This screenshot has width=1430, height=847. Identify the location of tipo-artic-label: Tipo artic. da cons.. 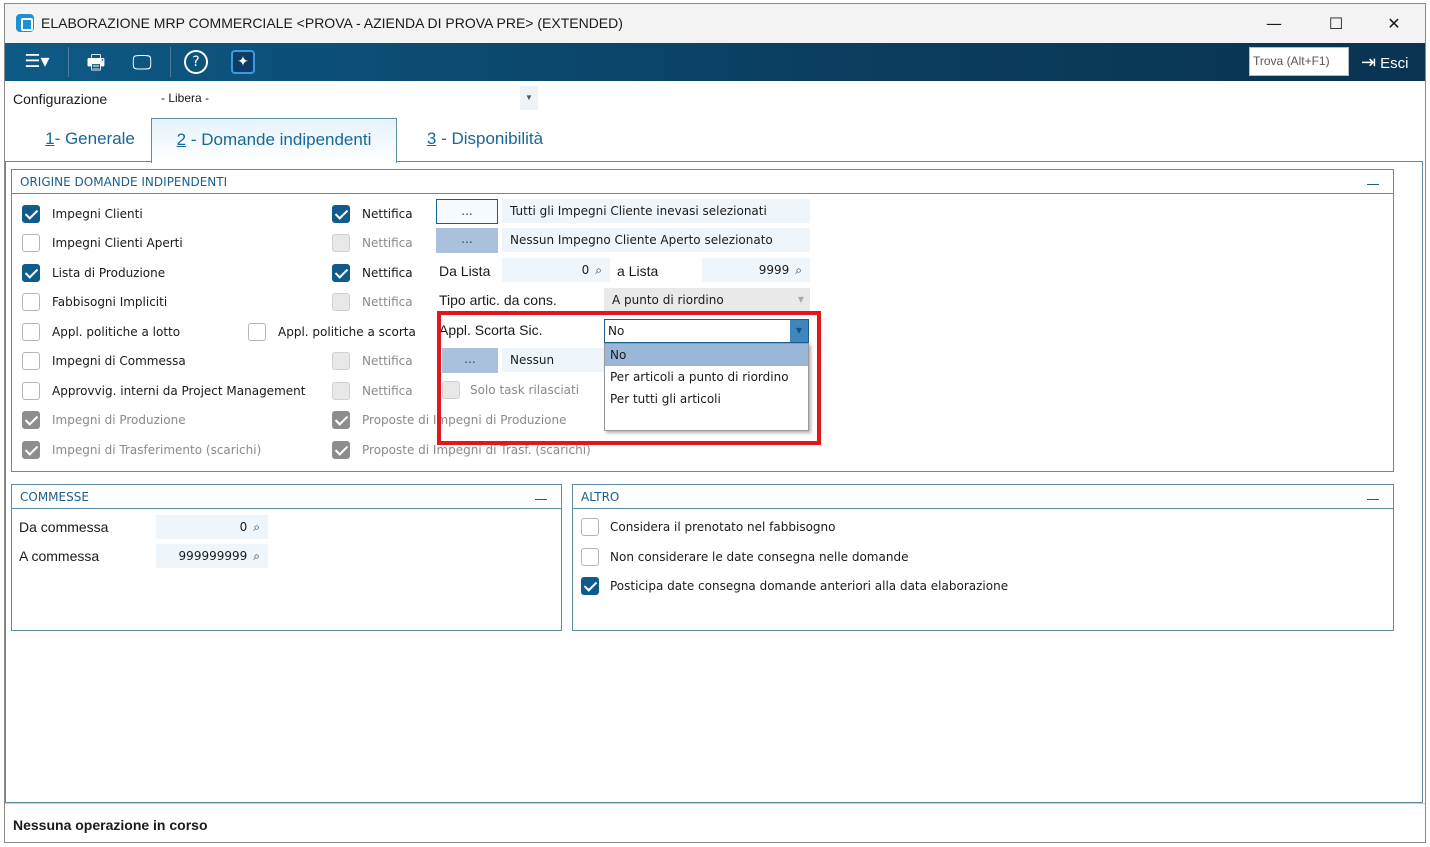
(498, 300).